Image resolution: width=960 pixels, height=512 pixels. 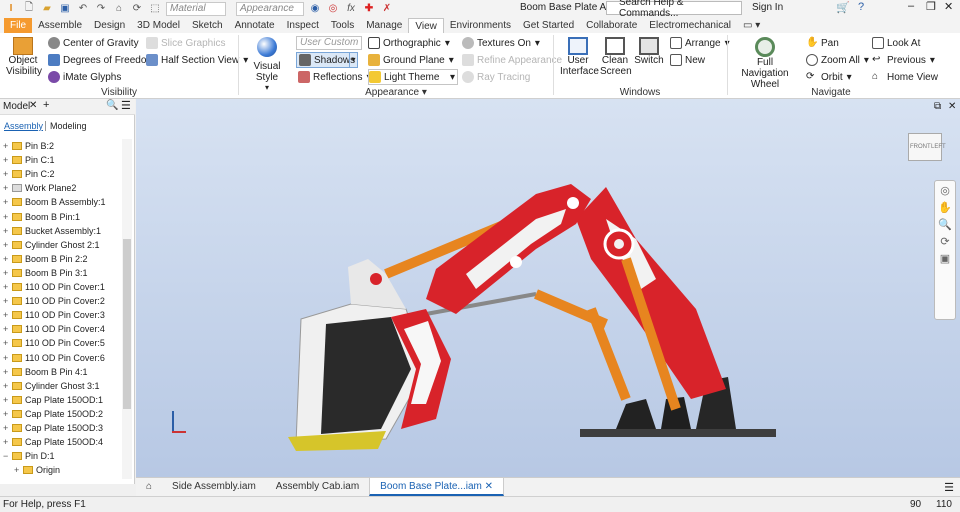 I want to click on tree-item: + Cap Plate 150OD:1, so click(x=53, y=400).